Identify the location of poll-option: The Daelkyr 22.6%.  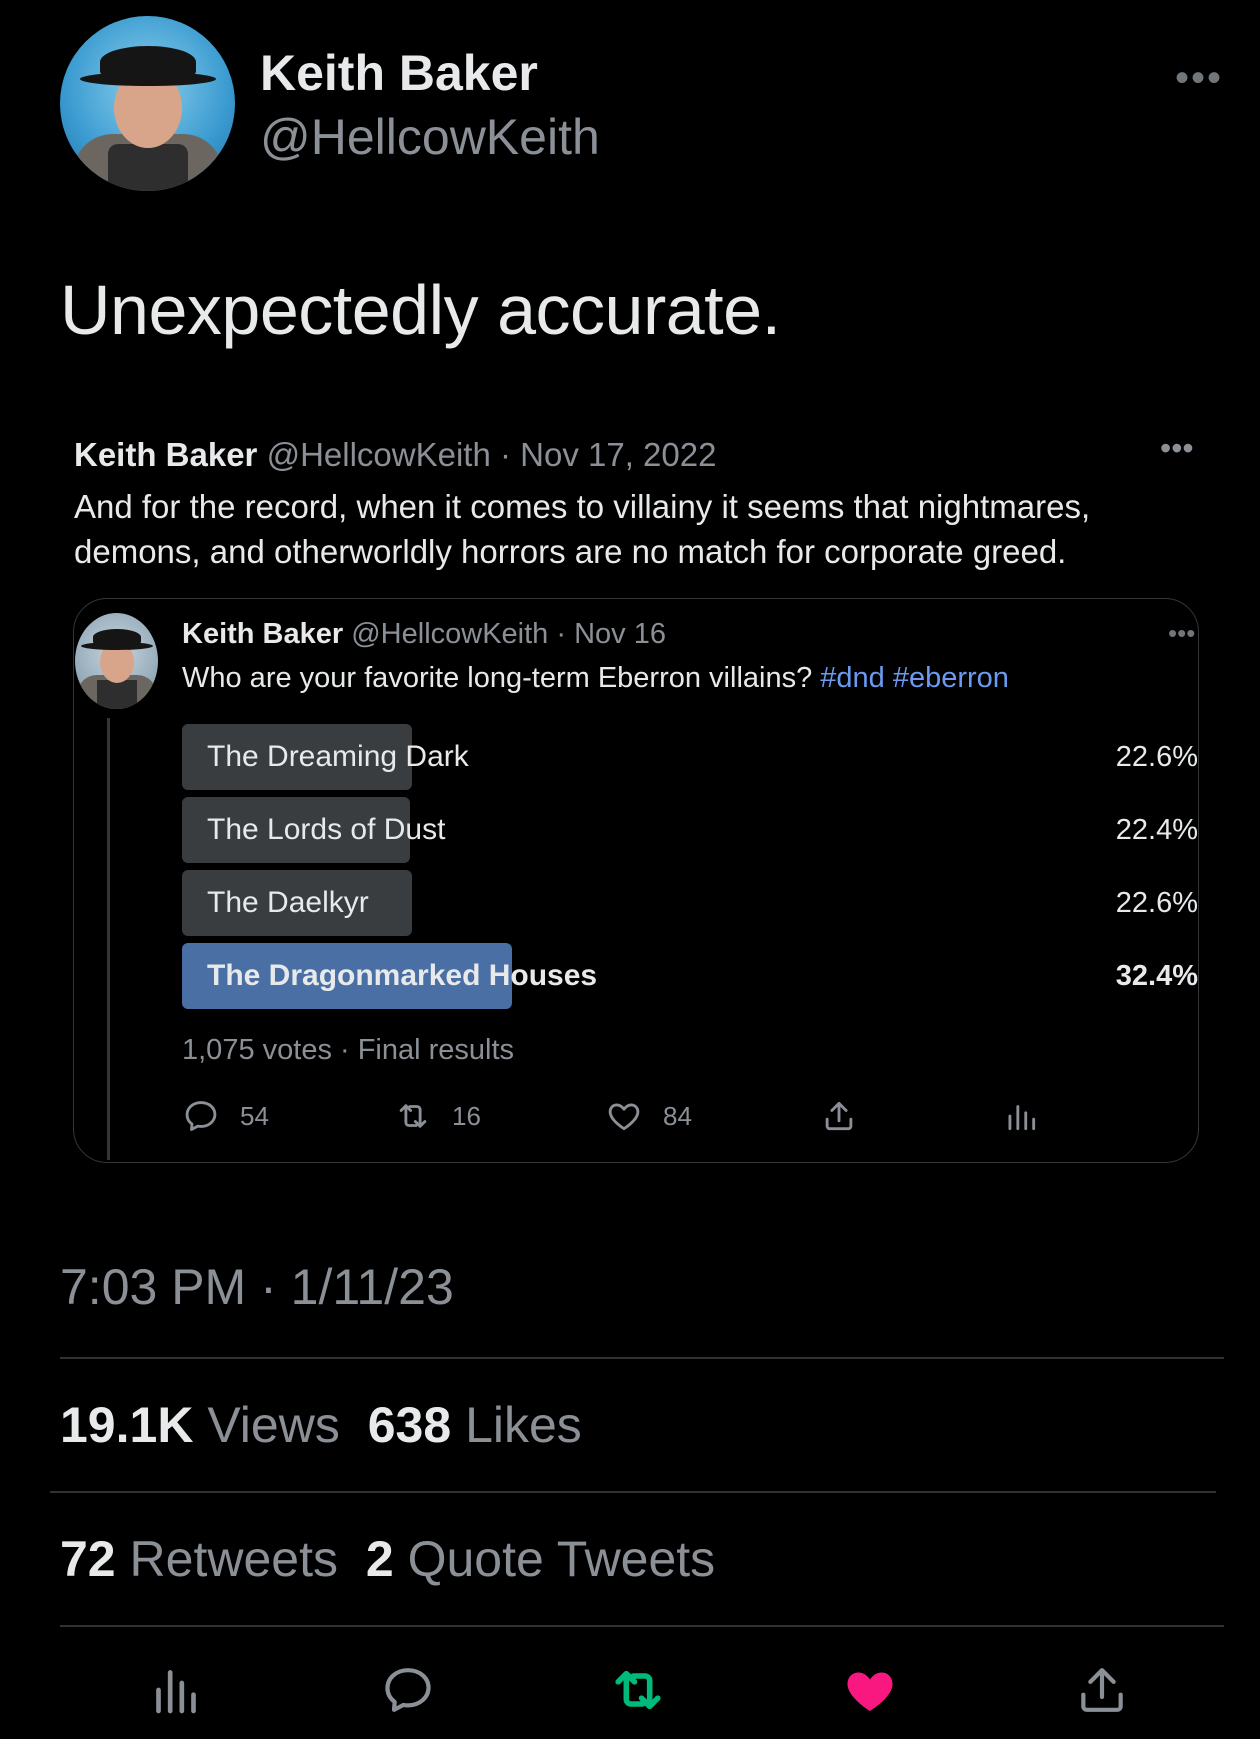
(690, 903).